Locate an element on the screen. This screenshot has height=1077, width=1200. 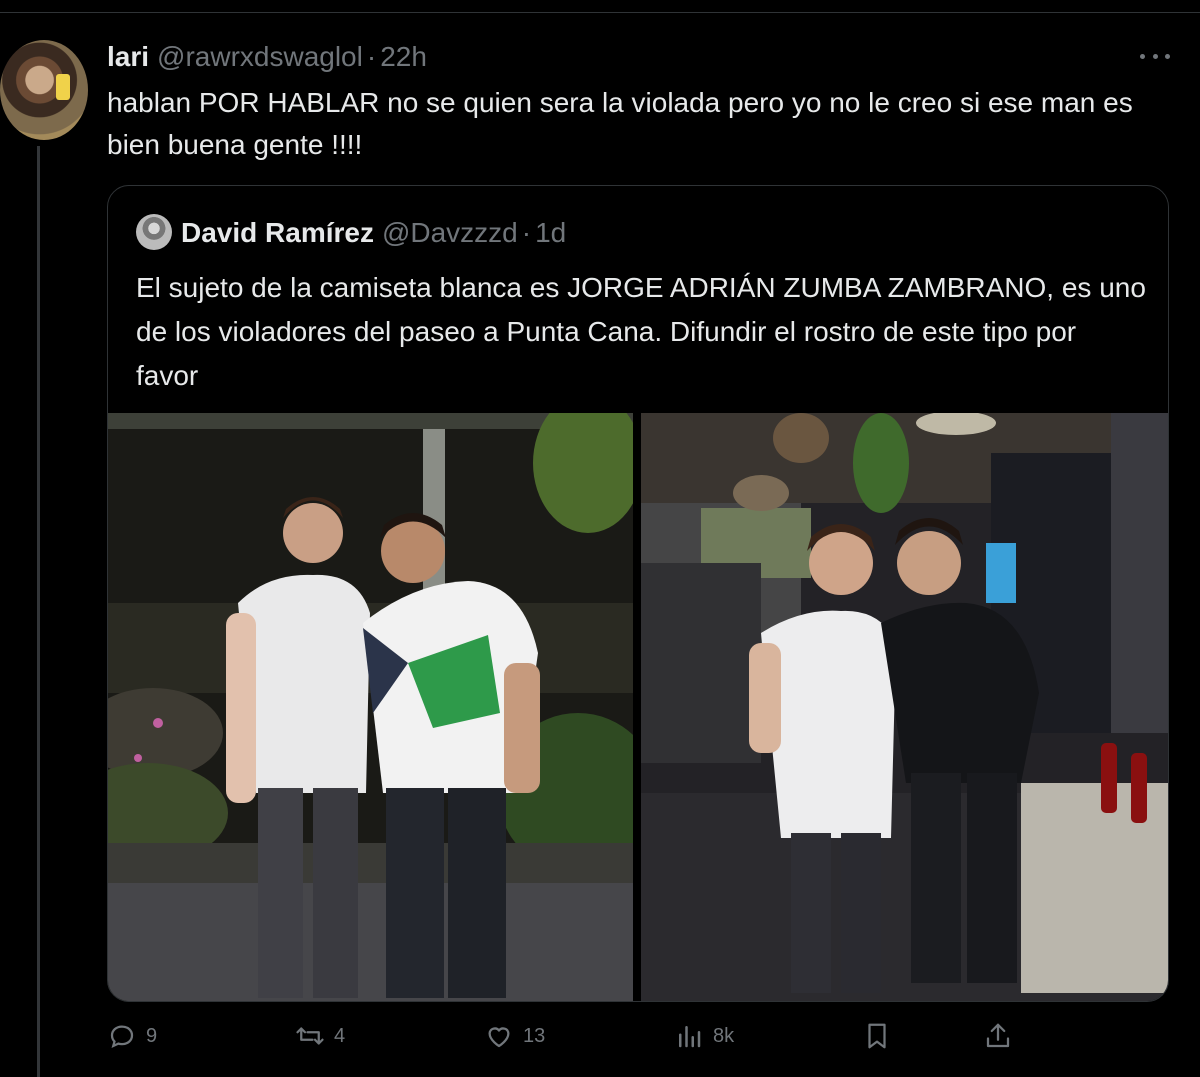
heart-icon is located at coordinates (499, 1037).